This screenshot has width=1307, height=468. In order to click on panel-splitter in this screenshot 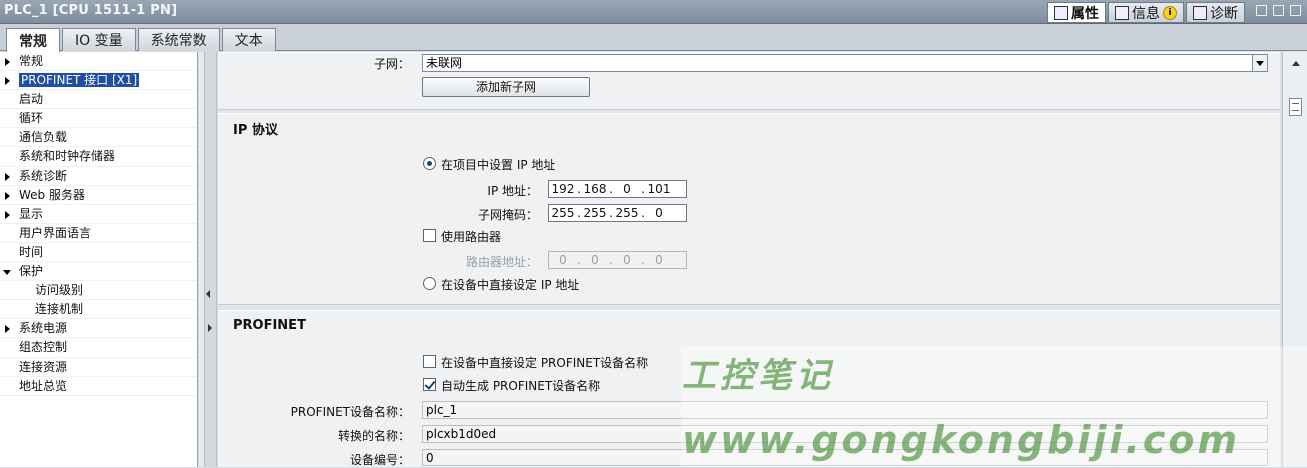, I will do `click(211, 259)`.